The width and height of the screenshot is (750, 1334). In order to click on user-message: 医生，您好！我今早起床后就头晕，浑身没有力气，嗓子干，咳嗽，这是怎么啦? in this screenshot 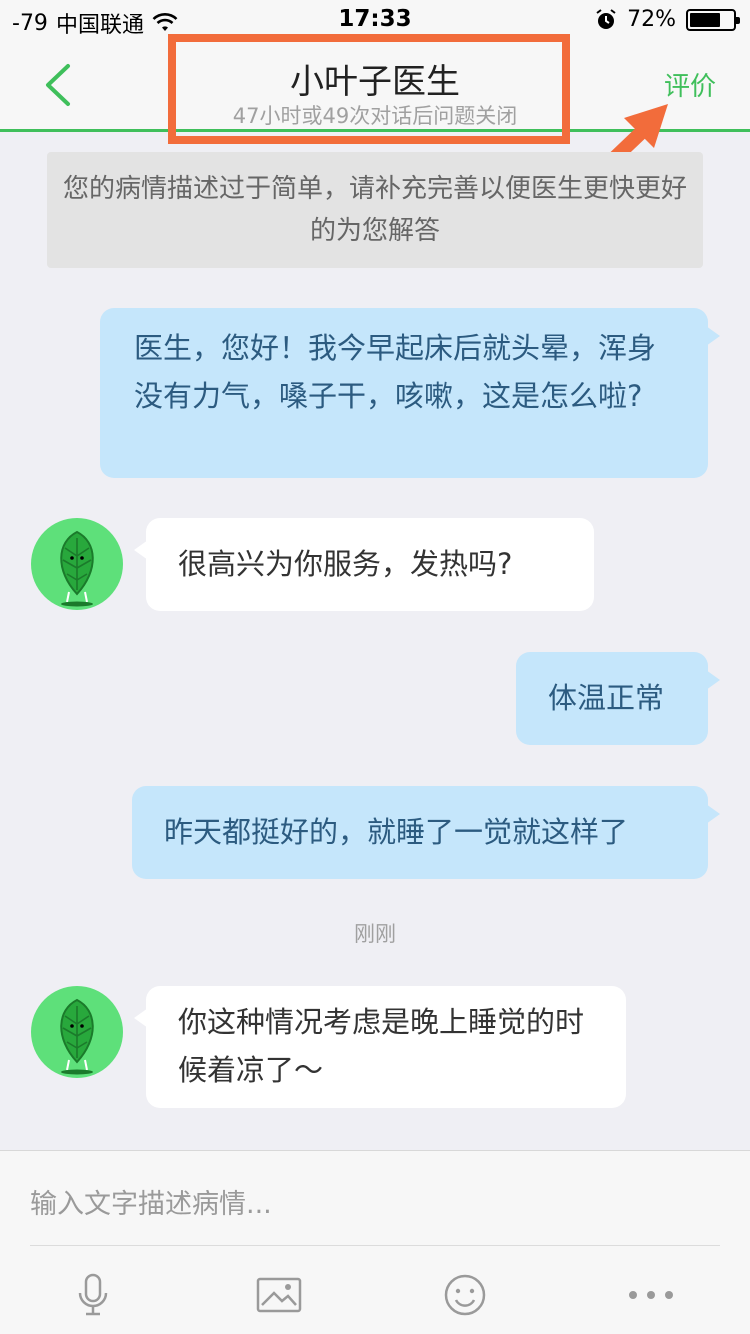, I will do `click(410, 393)`.